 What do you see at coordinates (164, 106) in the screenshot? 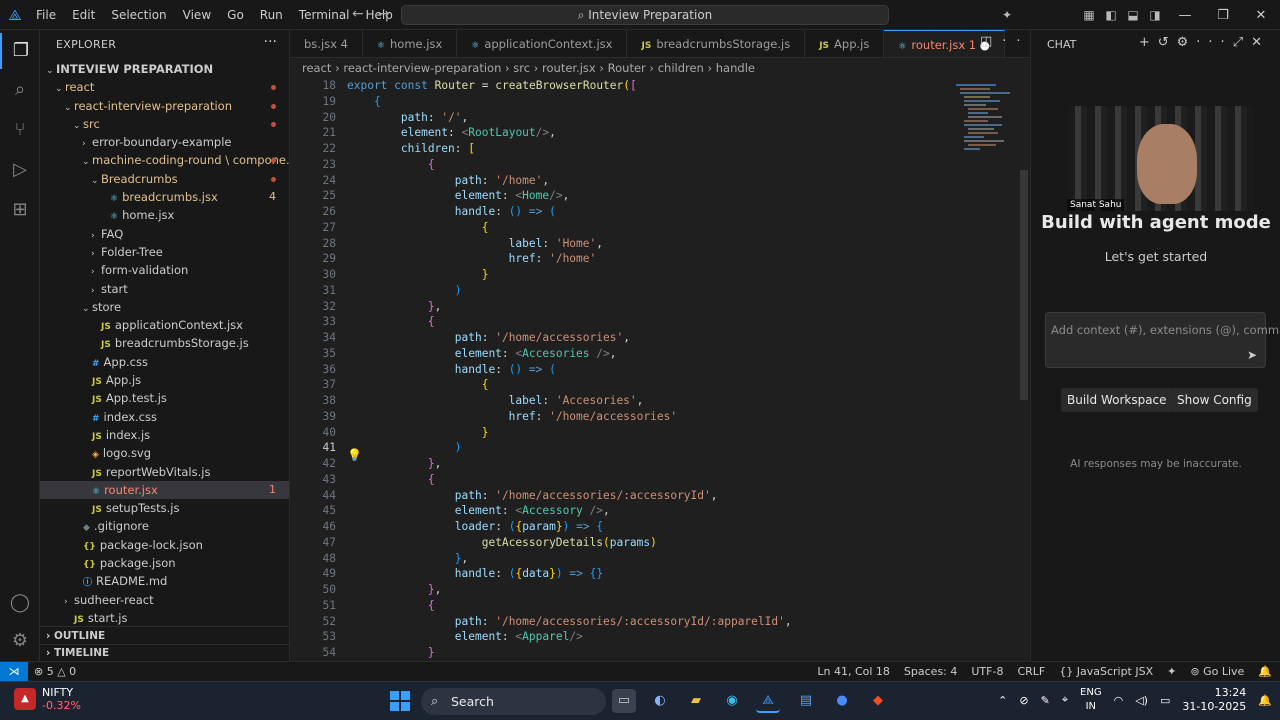
I see `folder-item: ⌄ react-interview-preparation` at bounding box center [164, 106].